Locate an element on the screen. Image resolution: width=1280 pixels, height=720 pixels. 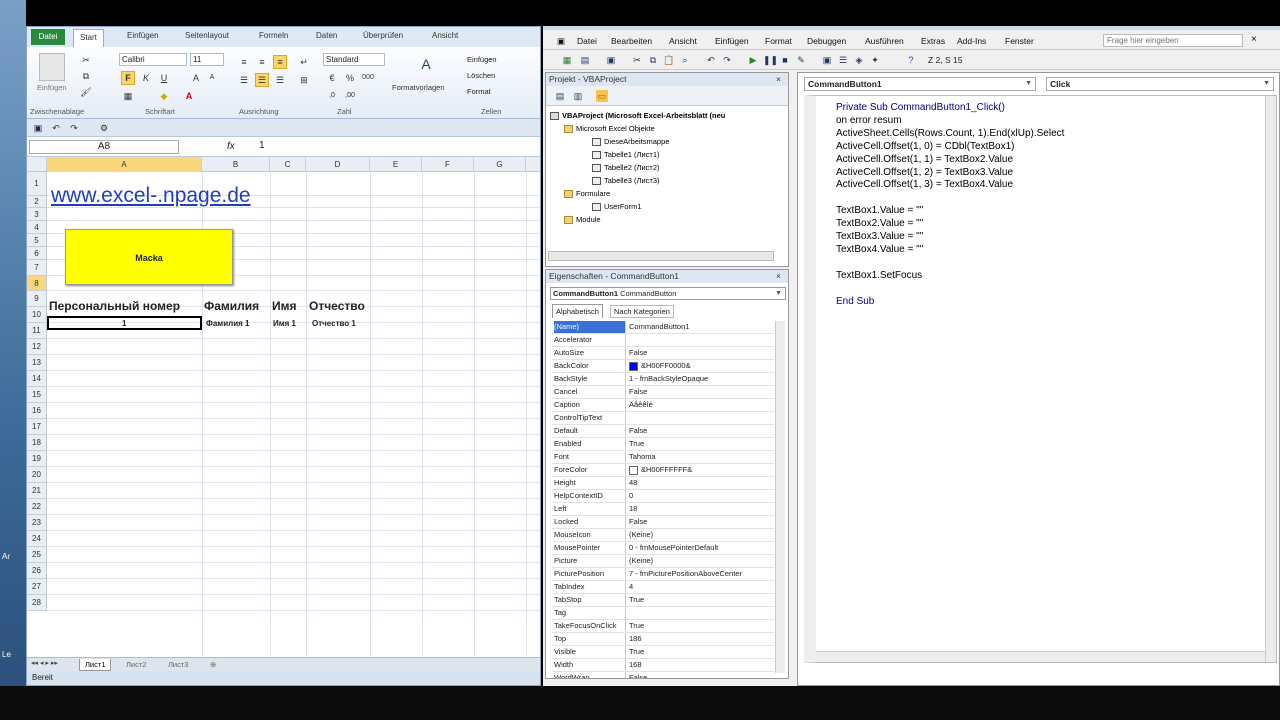
sheet-tab: Лист3 is located at coordinates (178, 665).